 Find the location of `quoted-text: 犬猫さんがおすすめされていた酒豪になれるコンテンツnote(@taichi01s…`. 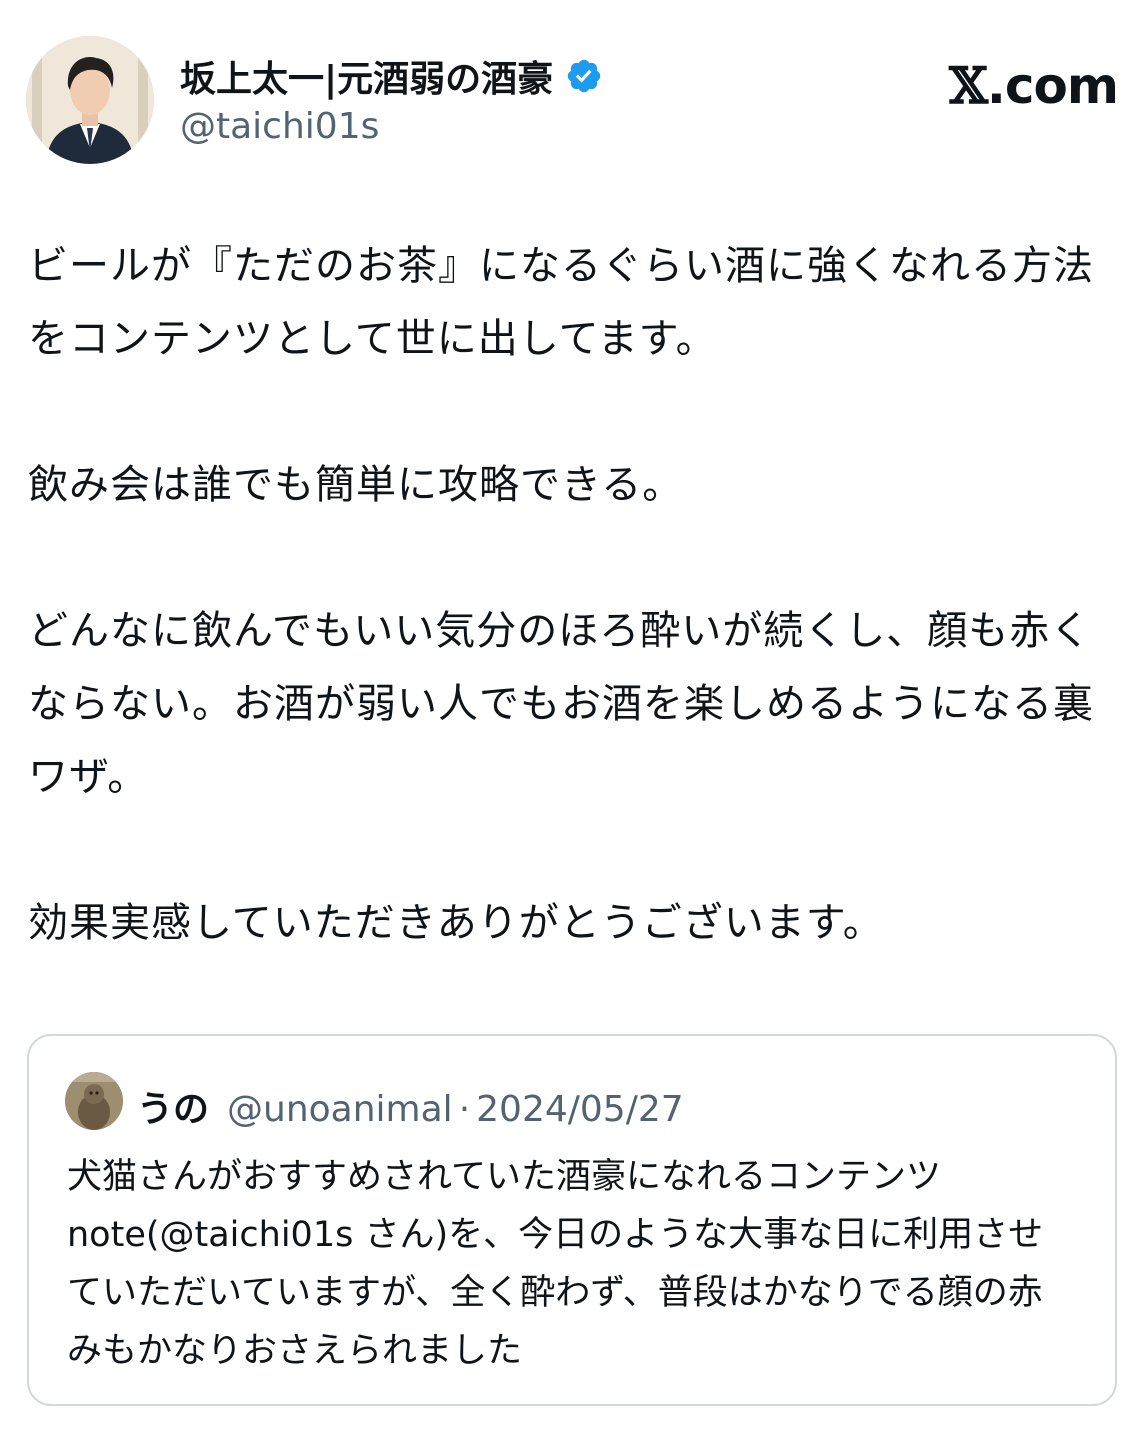

quoted-text: 犬猫さんがおすすめされていた酒豪になれるコンテンツnote(@taichi01s… is located at coordinates (555, 1264).